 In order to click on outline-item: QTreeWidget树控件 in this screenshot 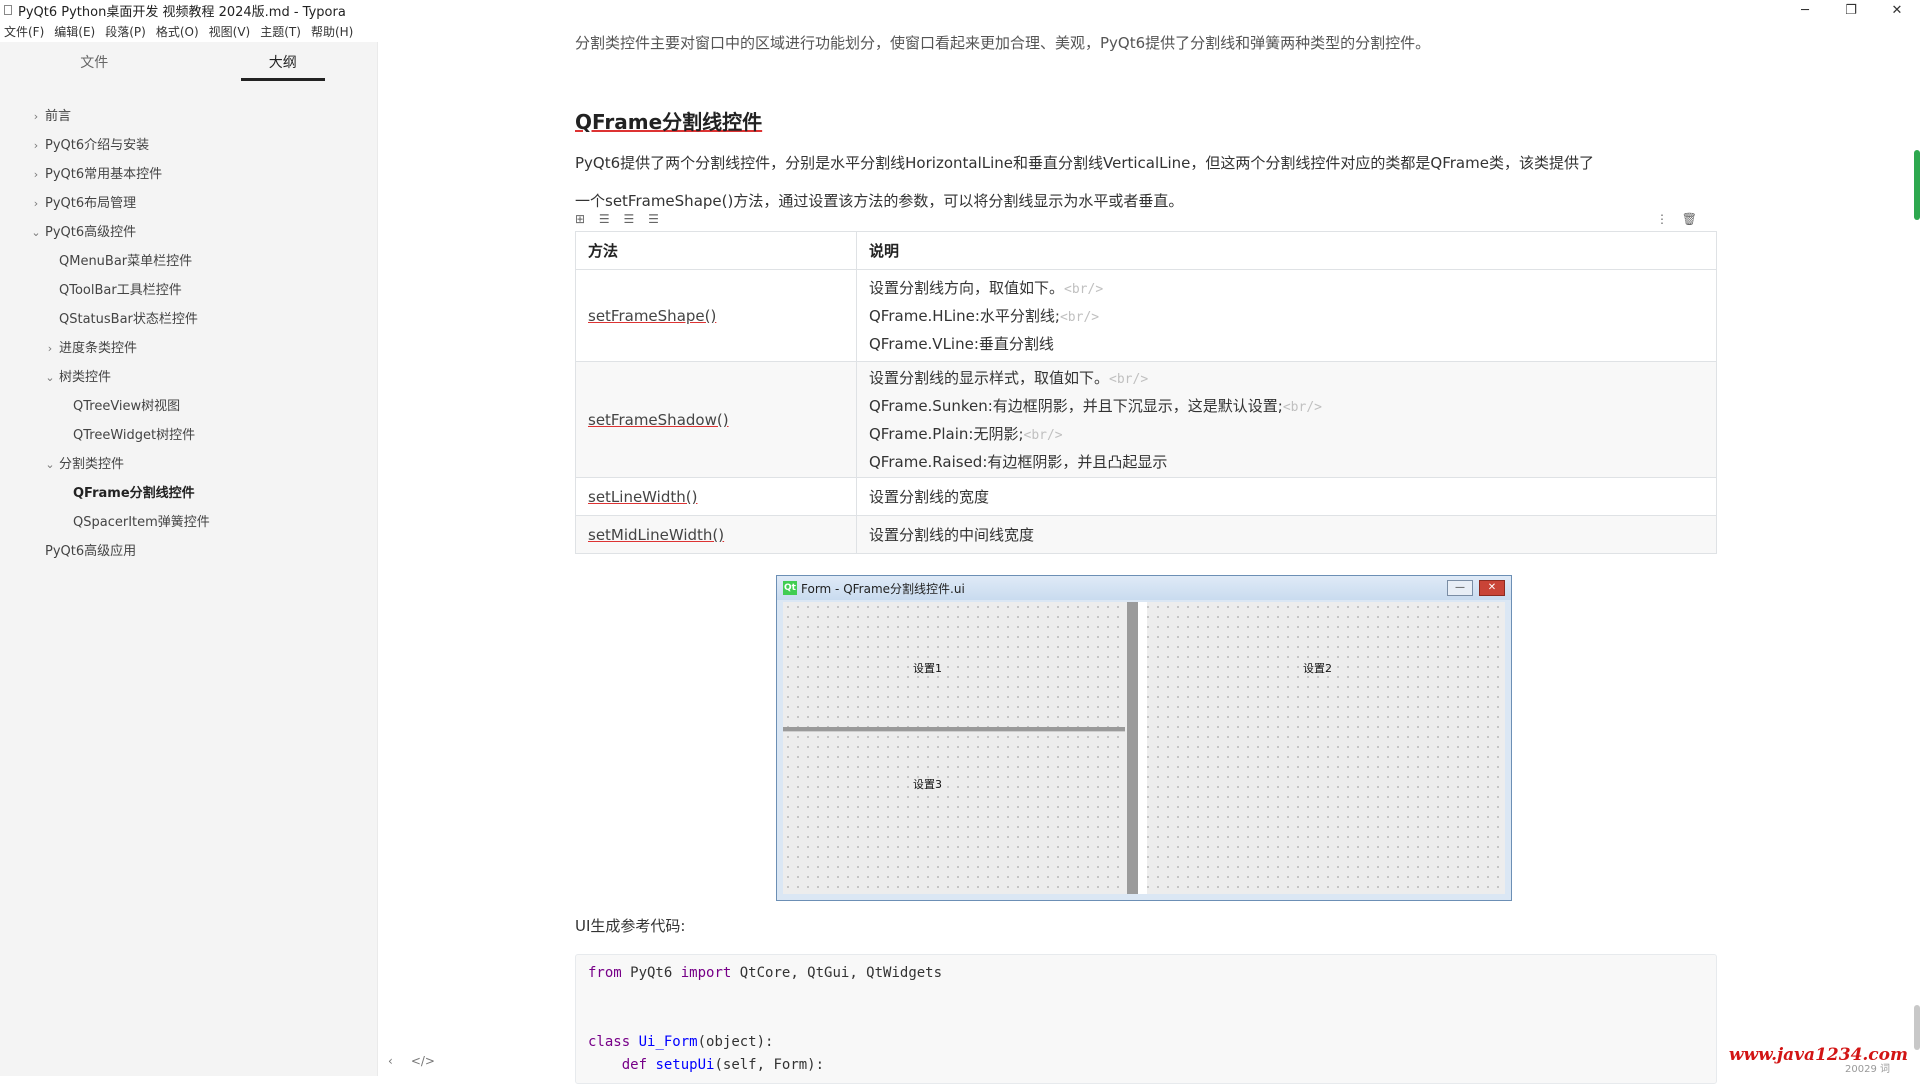, I will do `click(188, 435)`.